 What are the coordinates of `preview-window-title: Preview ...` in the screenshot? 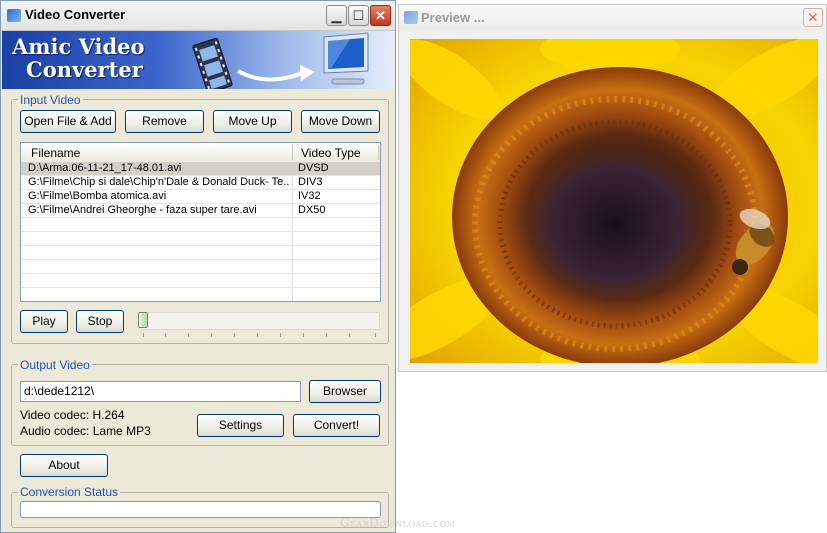 It's located at (453, 17).